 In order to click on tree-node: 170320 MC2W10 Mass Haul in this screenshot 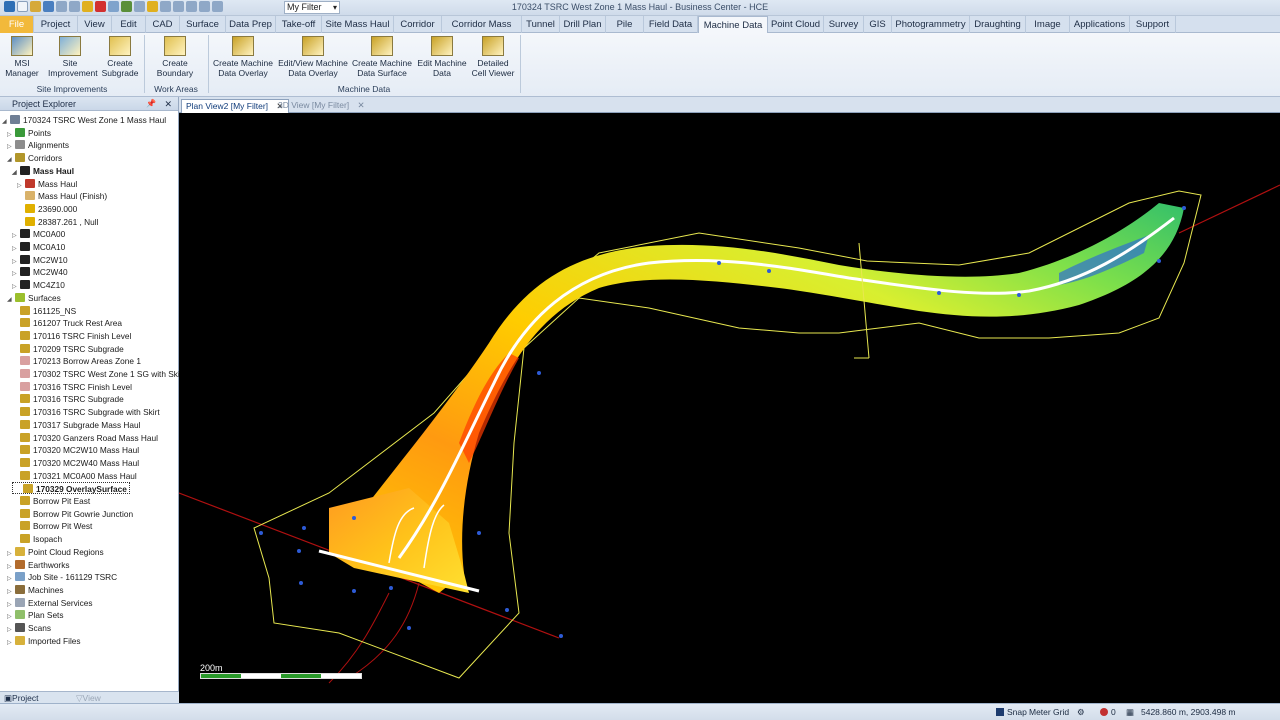, I will do `click(75, 450)`.